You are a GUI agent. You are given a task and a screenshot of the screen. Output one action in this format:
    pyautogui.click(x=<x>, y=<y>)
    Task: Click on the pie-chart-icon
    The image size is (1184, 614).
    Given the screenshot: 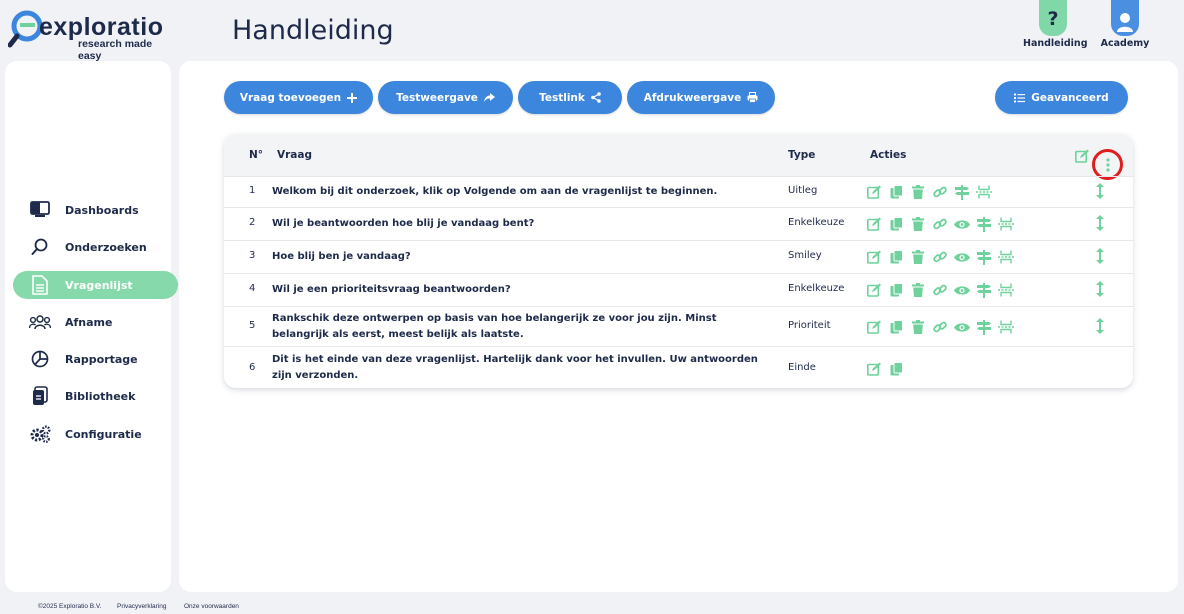 What is the action you would take?
    pyautogui.click(x=40, y=359)
    